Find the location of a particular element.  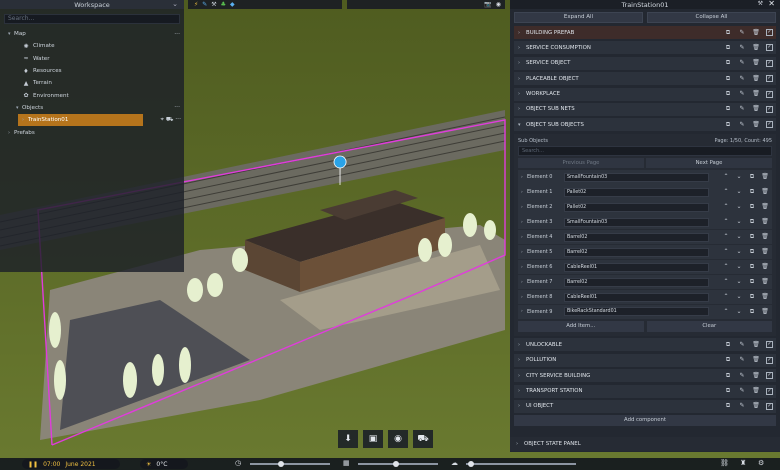

tree-item: ✺ Climate is located at coordinates (92, 46).